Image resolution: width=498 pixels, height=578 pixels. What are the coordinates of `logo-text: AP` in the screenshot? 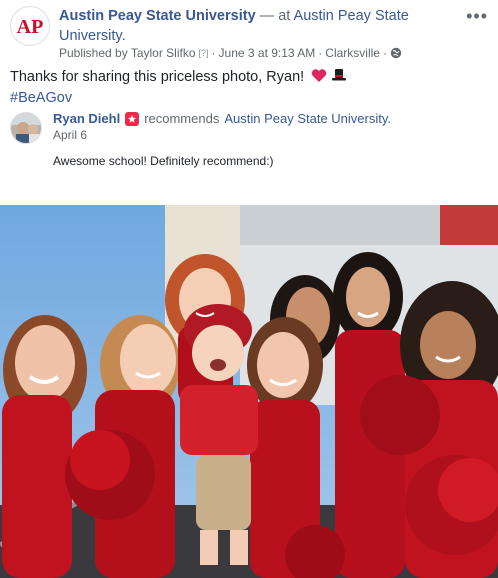 It's located at (30, 27).